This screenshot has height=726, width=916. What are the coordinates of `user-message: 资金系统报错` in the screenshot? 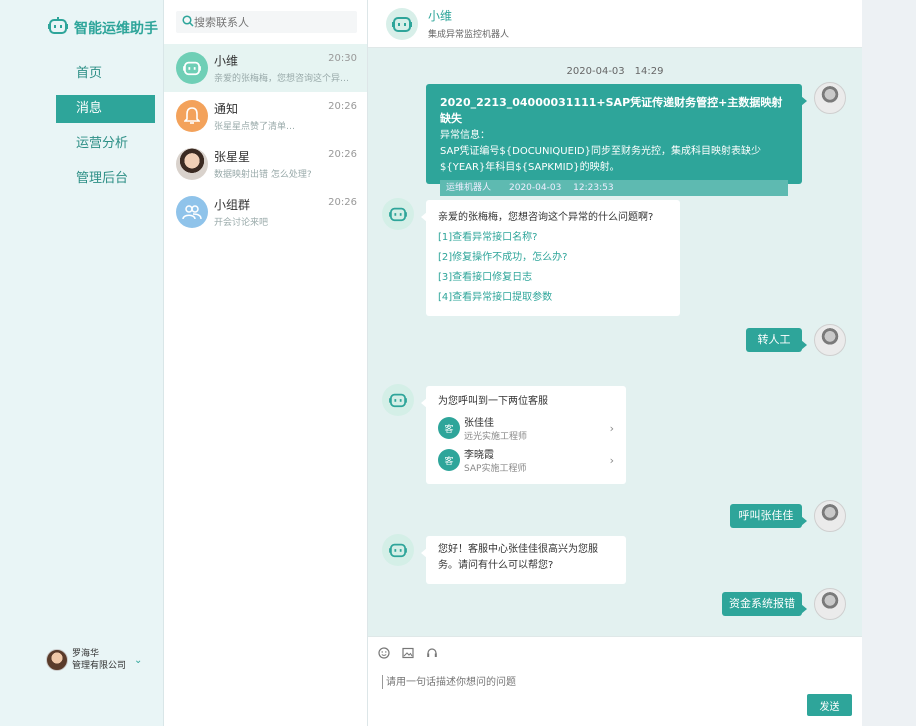 It's located at (764, 604).